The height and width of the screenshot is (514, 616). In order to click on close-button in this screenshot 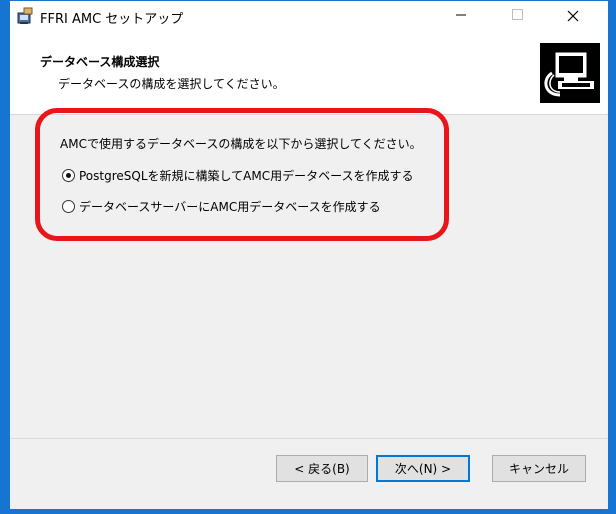, I will do `click(573, 16)`.